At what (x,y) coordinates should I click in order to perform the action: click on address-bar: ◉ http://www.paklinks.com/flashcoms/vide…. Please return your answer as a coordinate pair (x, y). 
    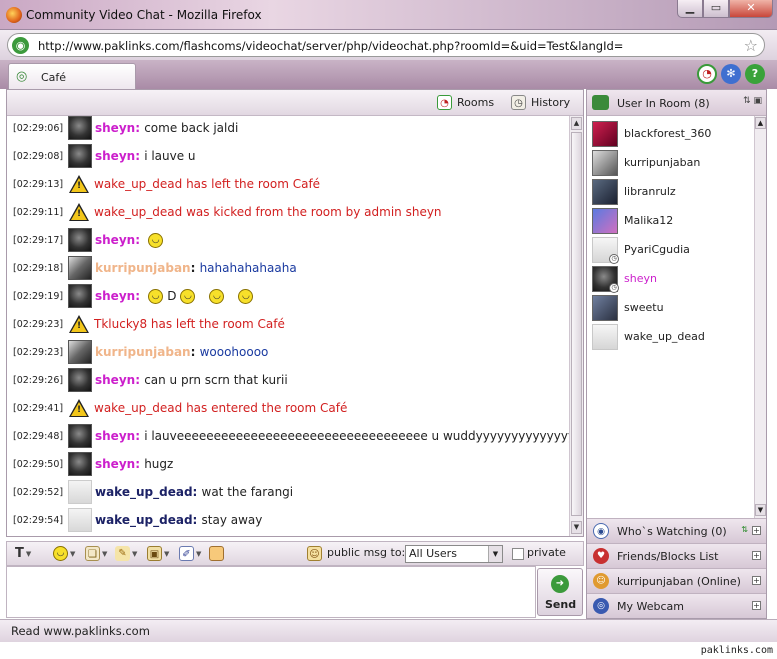
    Looking at the image, I should click on (386, 45).